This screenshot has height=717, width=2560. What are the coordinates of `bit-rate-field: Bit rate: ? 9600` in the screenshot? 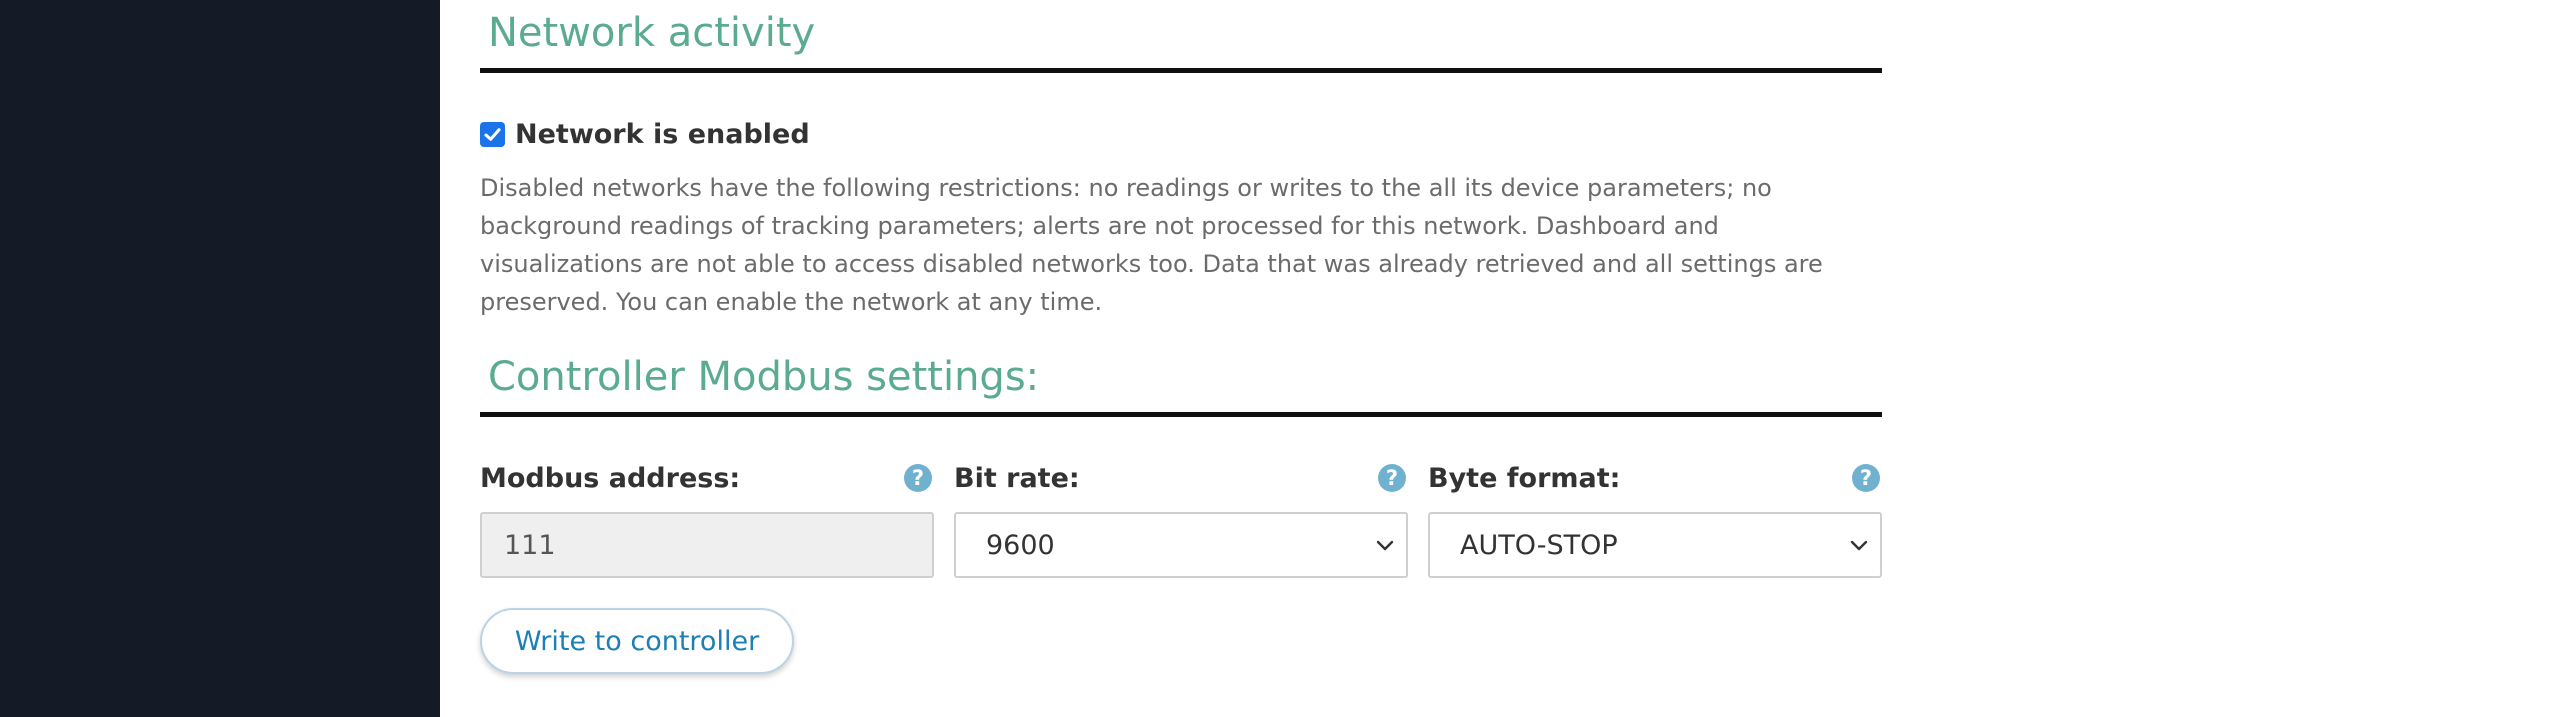 It's located at (1181, 519).